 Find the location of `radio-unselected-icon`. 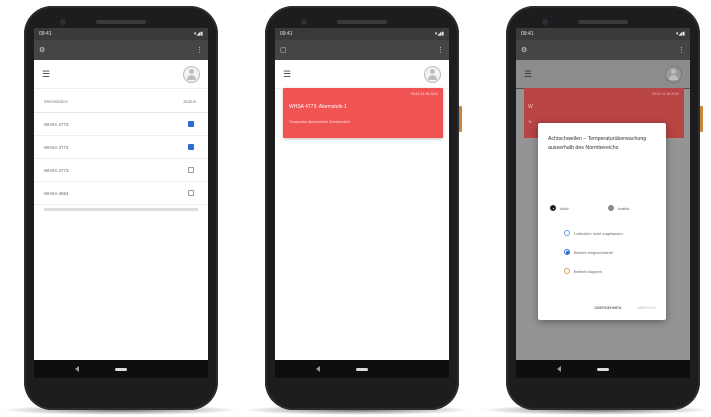

radio-unselected-icon is located at coordinates (611, 208).